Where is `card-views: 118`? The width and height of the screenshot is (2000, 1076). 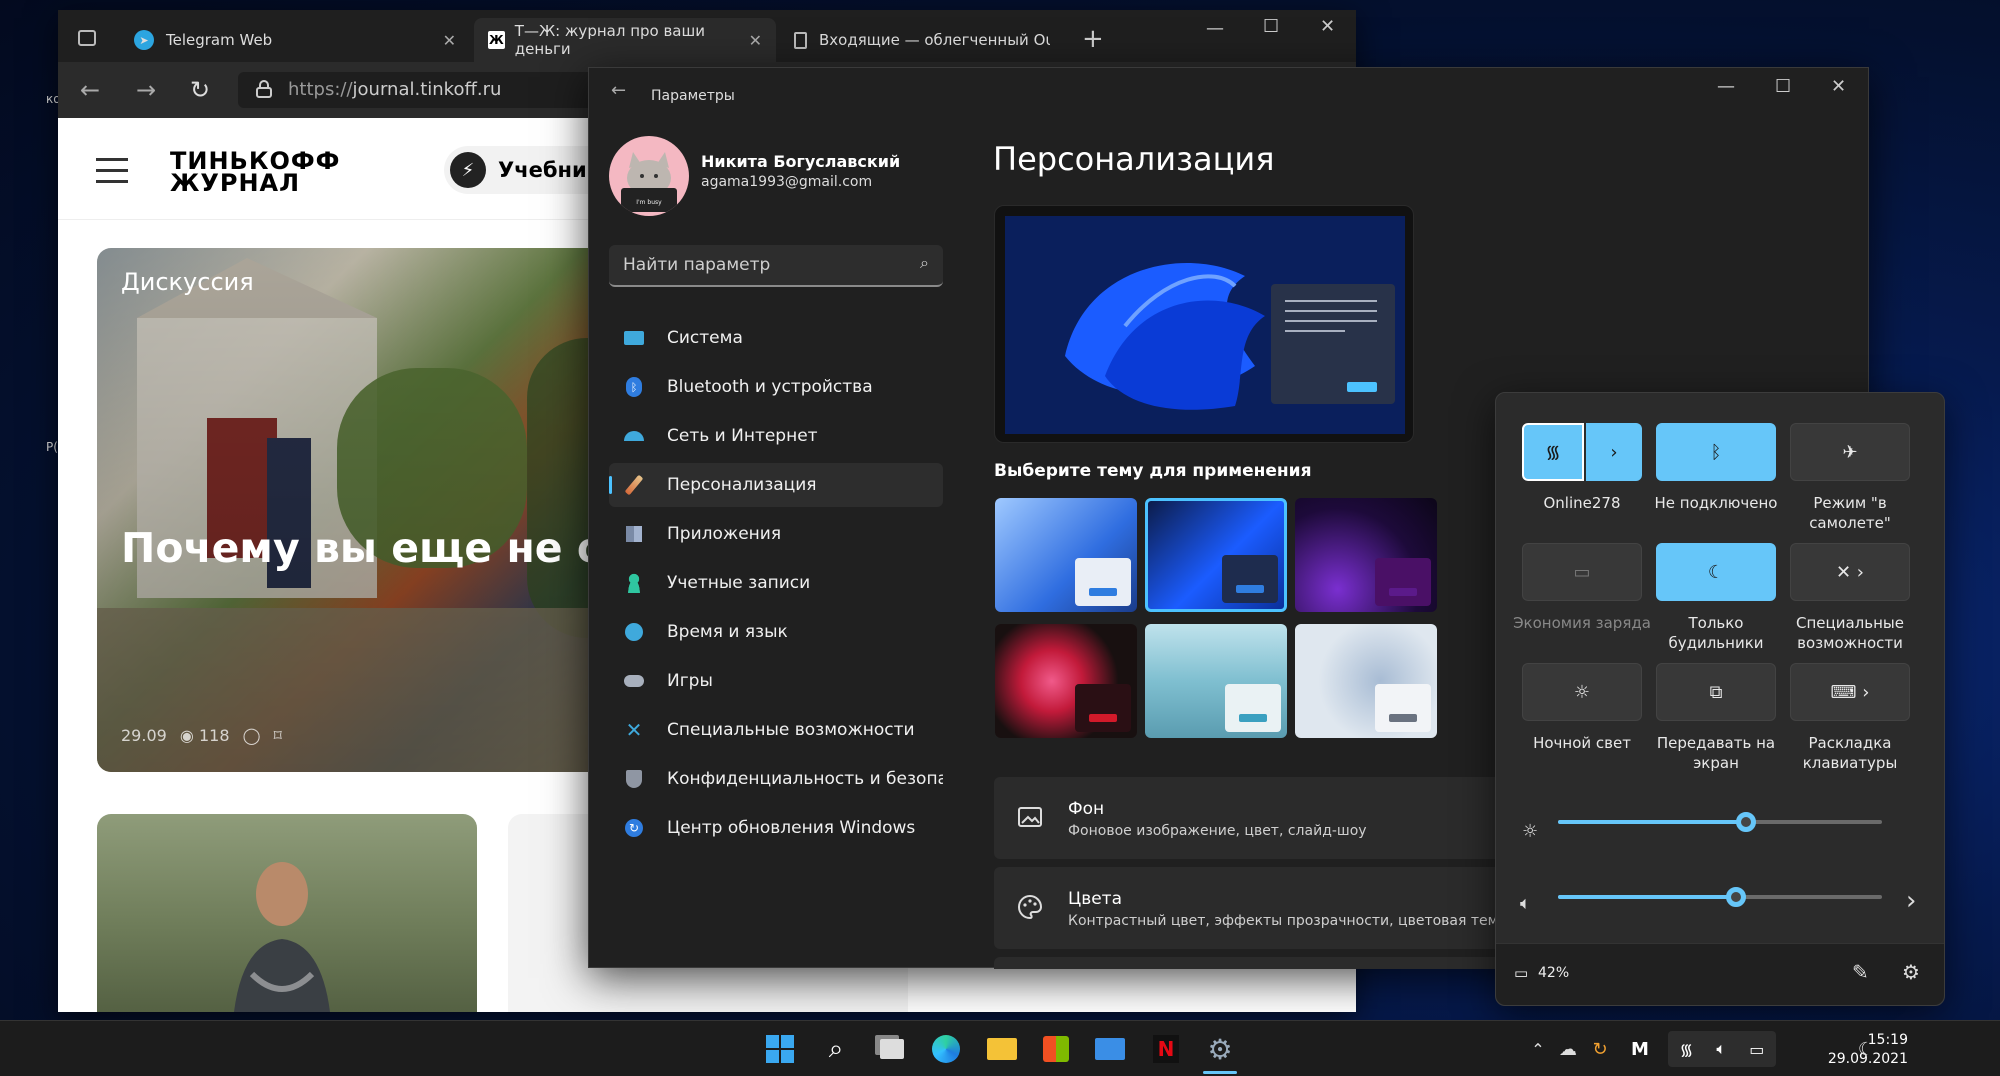 card-views: 118 is located at coordinates (214, 735).